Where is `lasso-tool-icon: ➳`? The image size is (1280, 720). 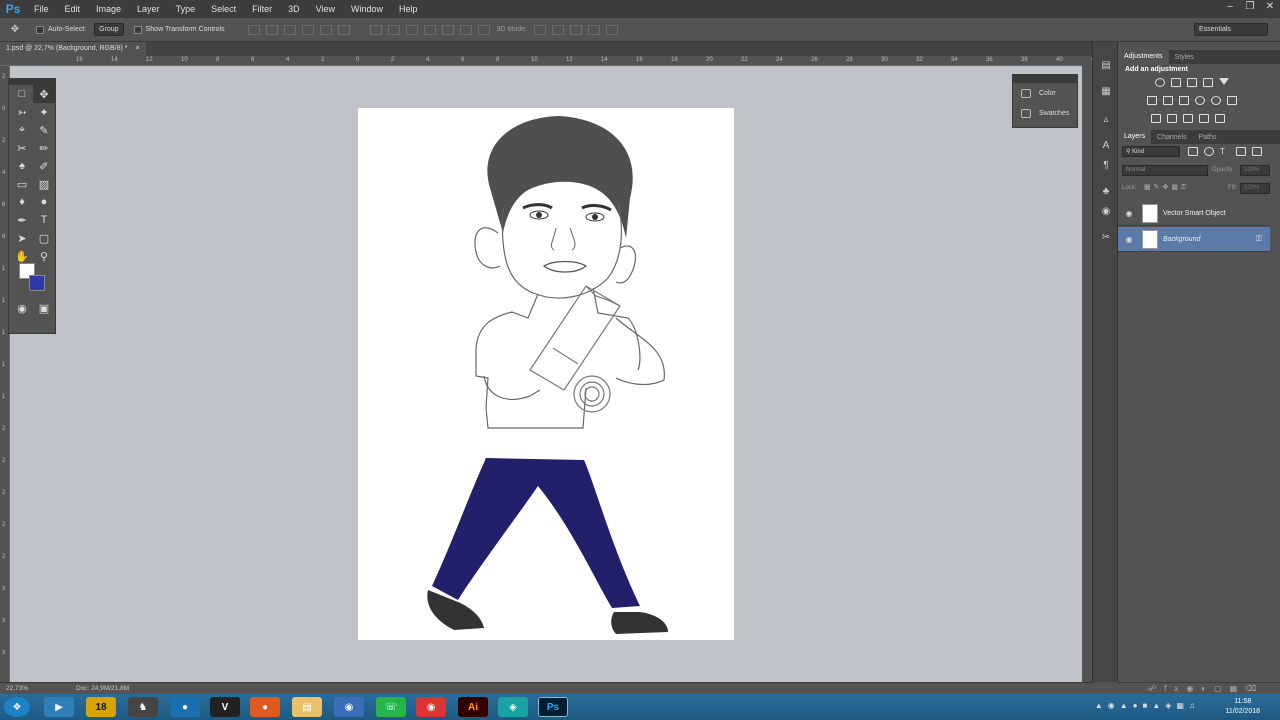
lasso-tool-icon: ➳ is located at coordinates (22, 112).